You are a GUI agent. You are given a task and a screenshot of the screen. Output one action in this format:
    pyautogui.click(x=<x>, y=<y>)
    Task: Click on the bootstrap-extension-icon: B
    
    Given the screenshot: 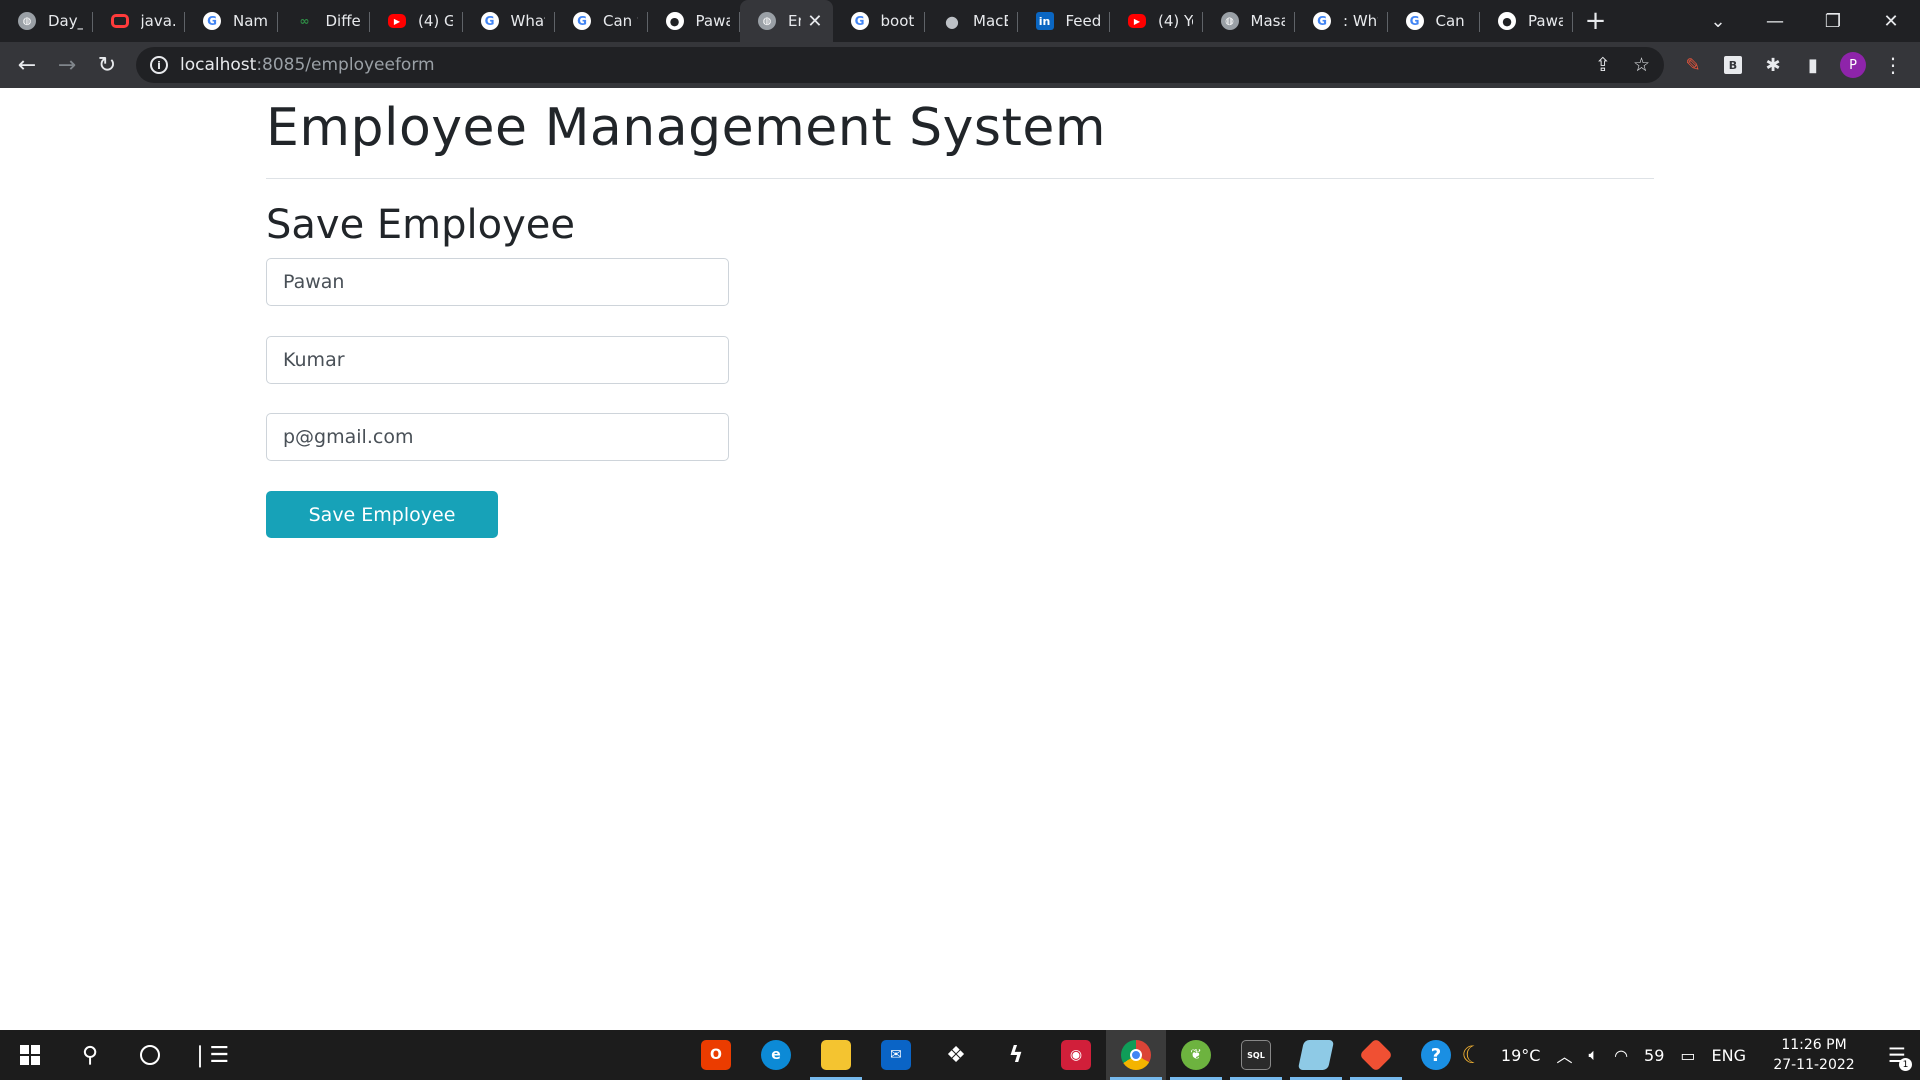 What is the action you would take?
    pyautogui.click(x=1733, y=65)
    